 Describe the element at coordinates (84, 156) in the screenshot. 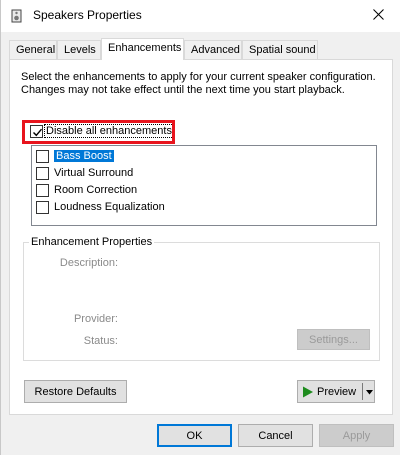

I see `bass-boost-label: Bass Boost` at that location.